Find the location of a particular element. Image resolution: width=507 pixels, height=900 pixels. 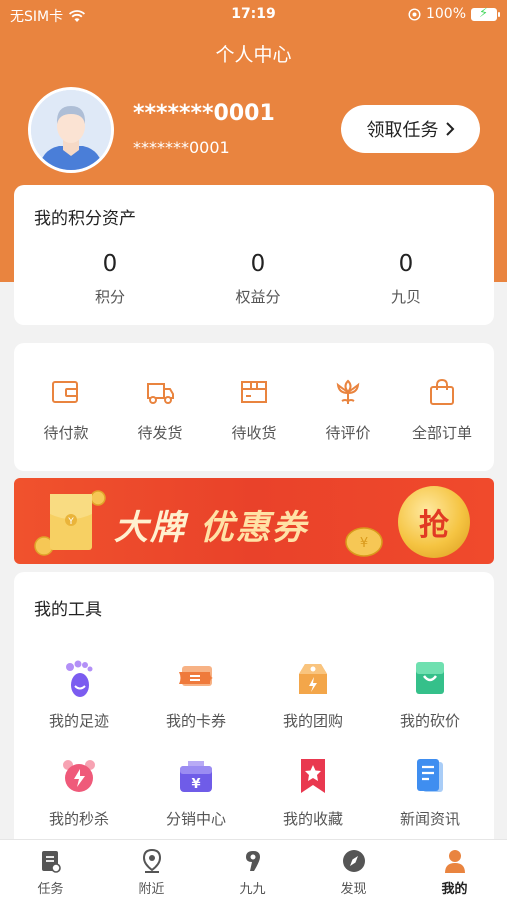

svg-text: Y is located at coordinates (70, 522).